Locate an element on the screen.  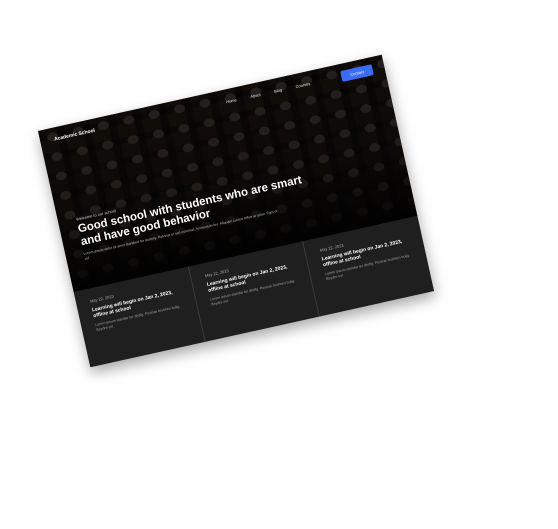
nav-link-home: Home is located at coordinates (232, 100).